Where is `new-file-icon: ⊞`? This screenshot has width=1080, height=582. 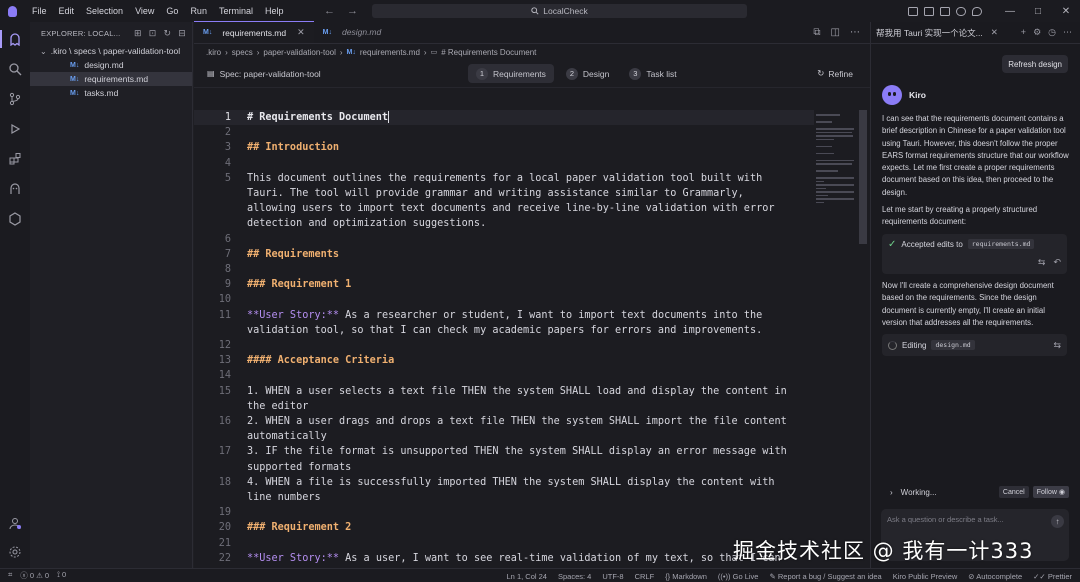
new-file-icon: ⊞ is located at coordinates (138, 33).